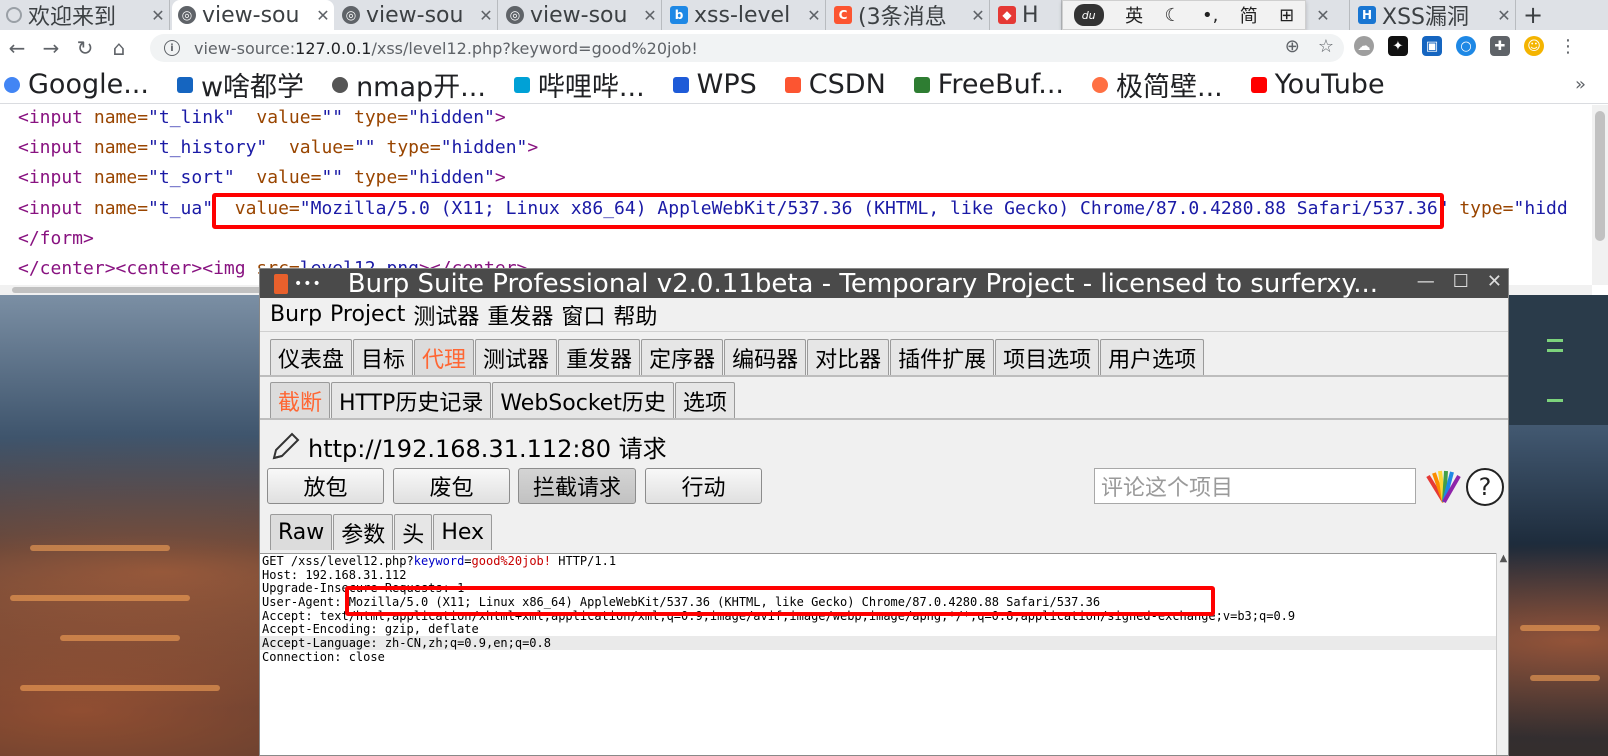  I want to click on ime-logo-icon: du, so click(1088, 15).